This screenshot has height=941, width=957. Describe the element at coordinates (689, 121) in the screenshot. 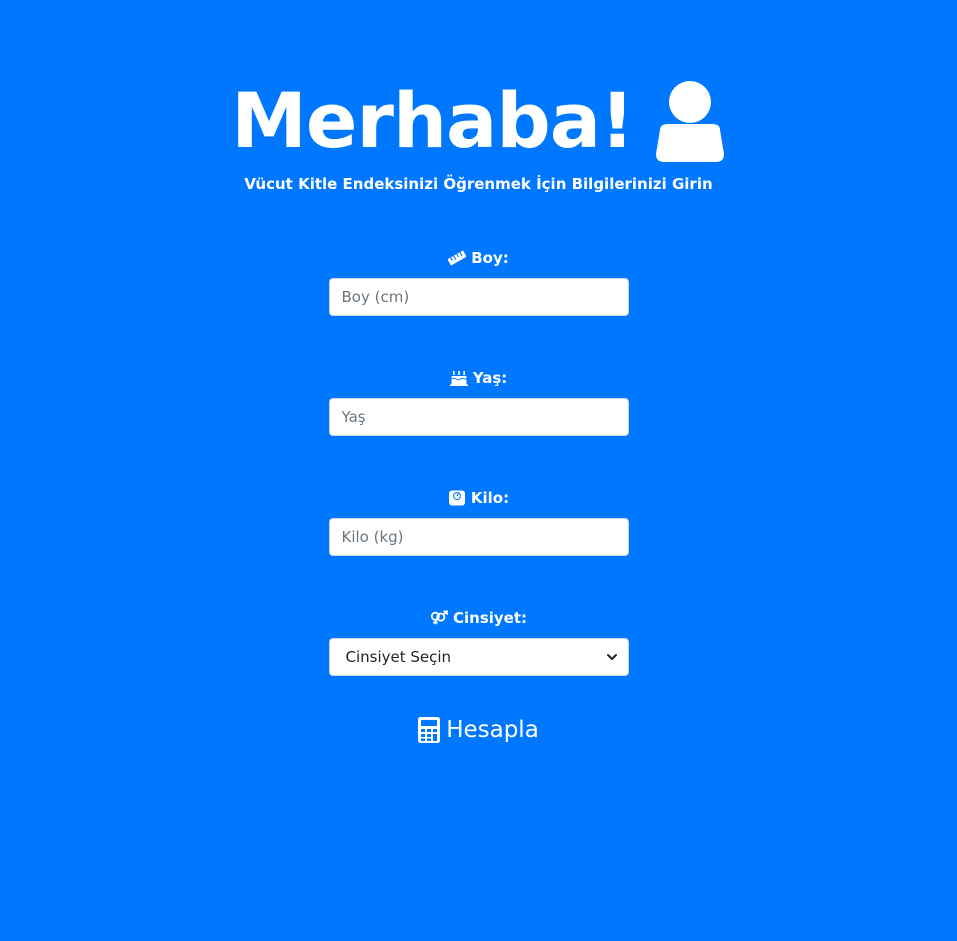

I see `user-icon` at that location.